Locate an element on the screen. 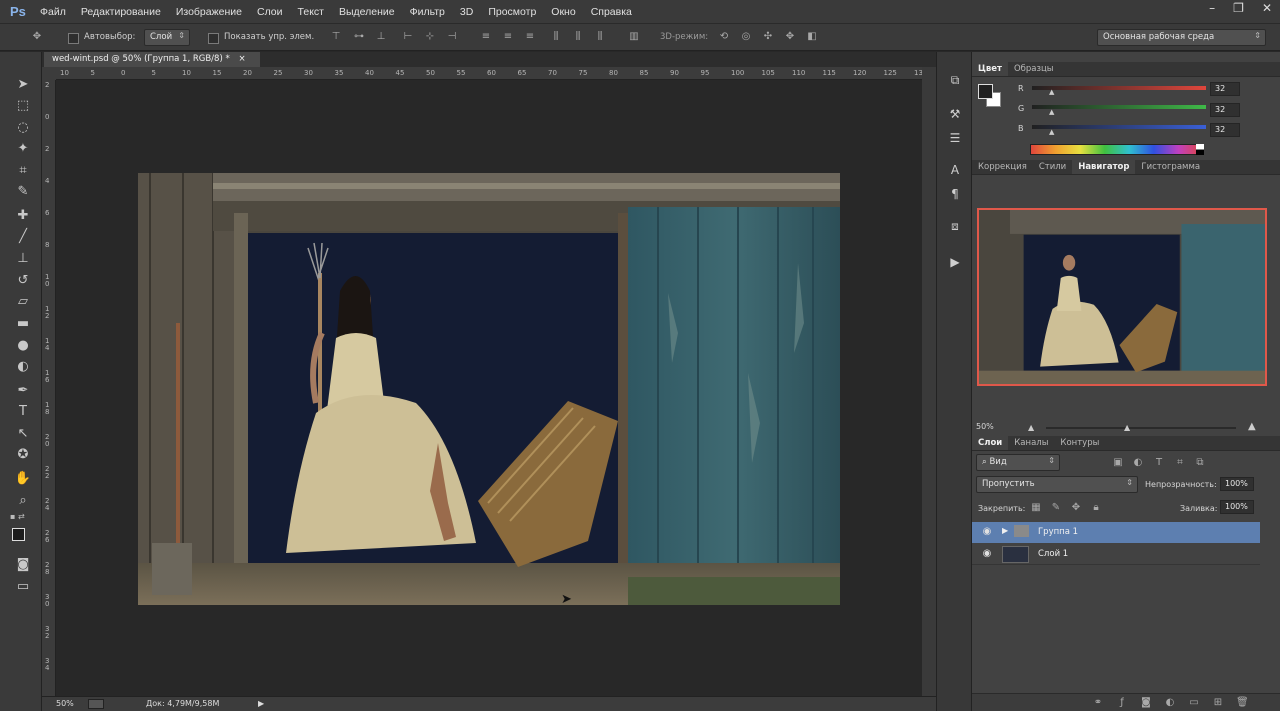 The image size is (1280, 711). distribute-right-icon: ⫼ is located at coordinates (600, 37).